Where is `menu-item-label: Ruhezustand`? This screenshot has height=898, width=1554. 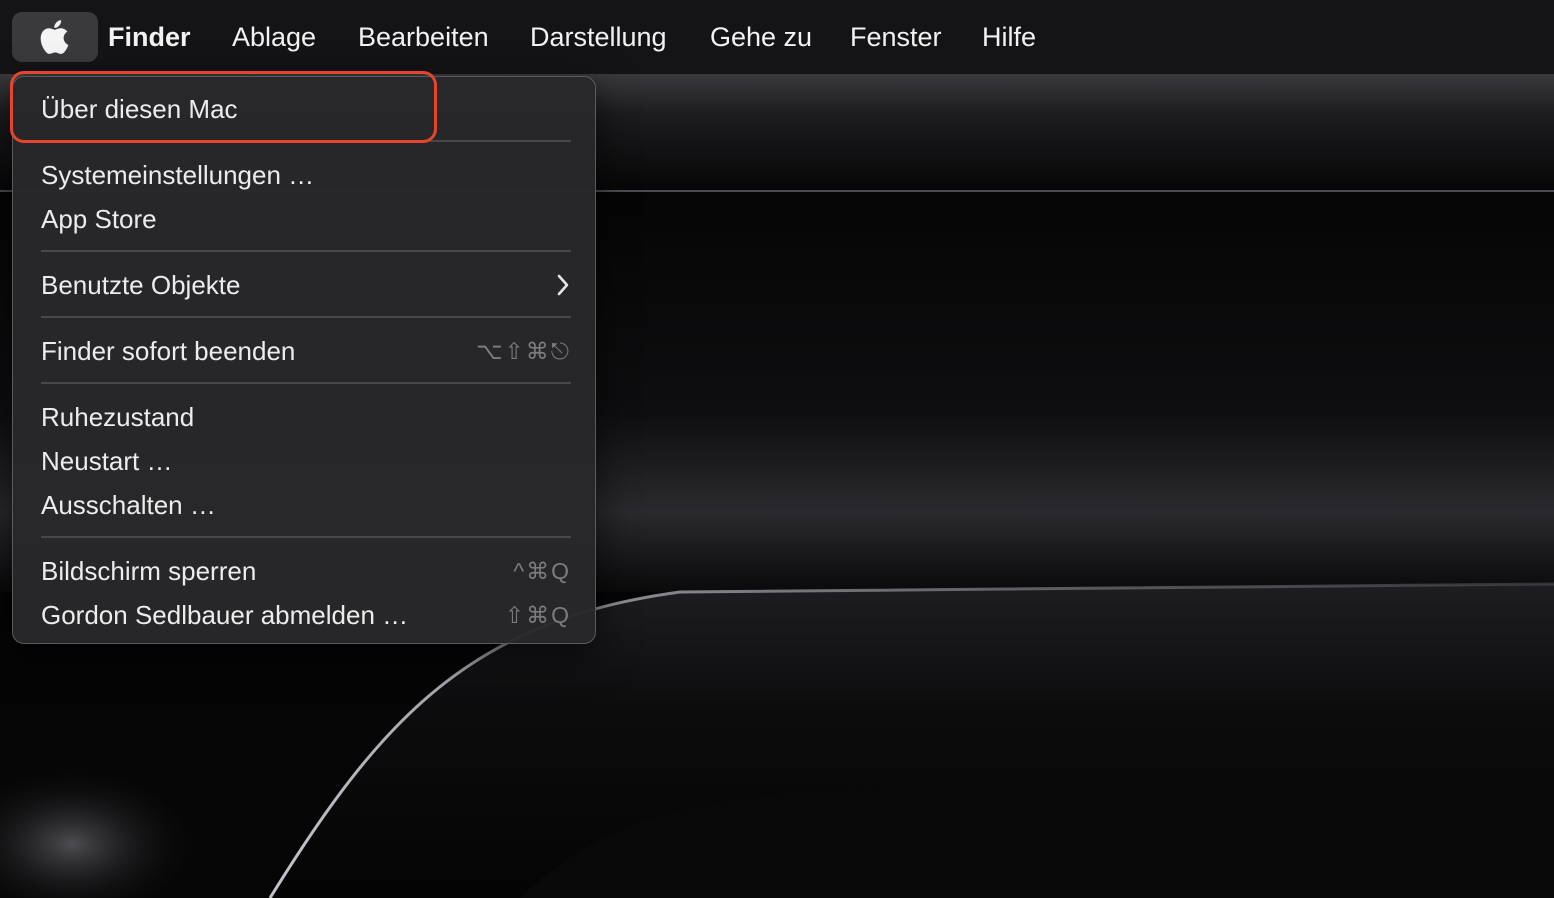 menu-item-label: Ruhezustand is located at coordinates (118, 417).